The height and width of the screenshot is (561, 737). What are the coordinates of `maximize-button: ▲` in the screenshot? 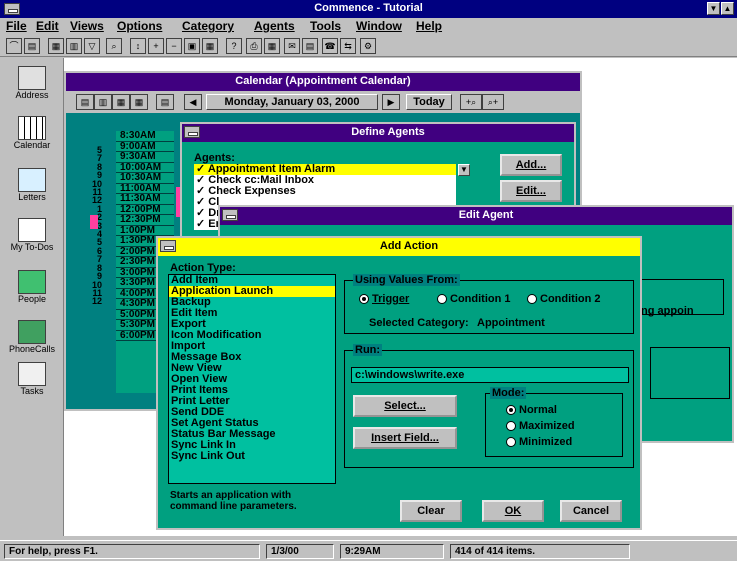 It's located at (727, 8).